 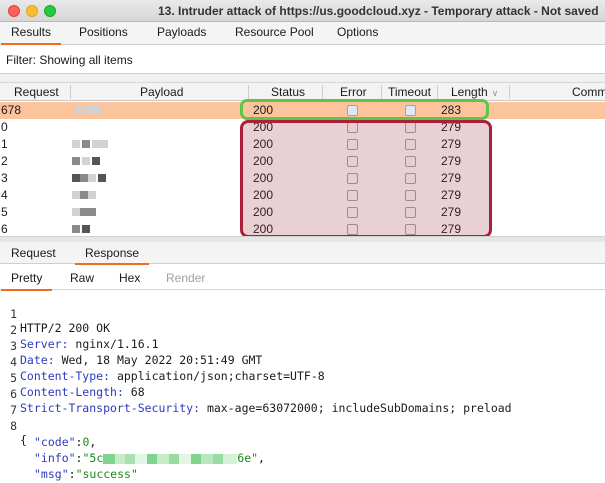 What do you see at coordinates (26, 281) in the screenshot?
I see `tab-pretty: Pretty` at bounding box center [26, 281].